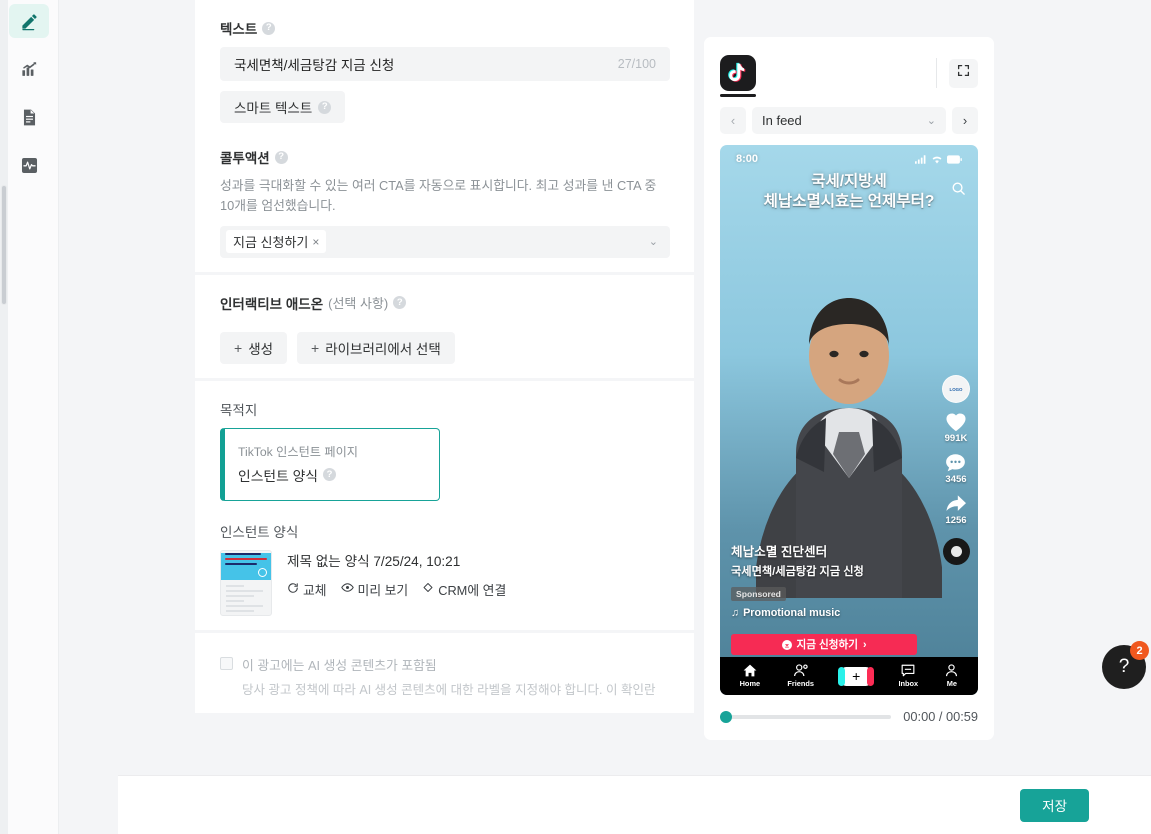 The image size is (1151, 834). Describe the element at coordinates (464, 589) in the screenshot. I see `connect-crm-action: CRM에 연결` at that location.